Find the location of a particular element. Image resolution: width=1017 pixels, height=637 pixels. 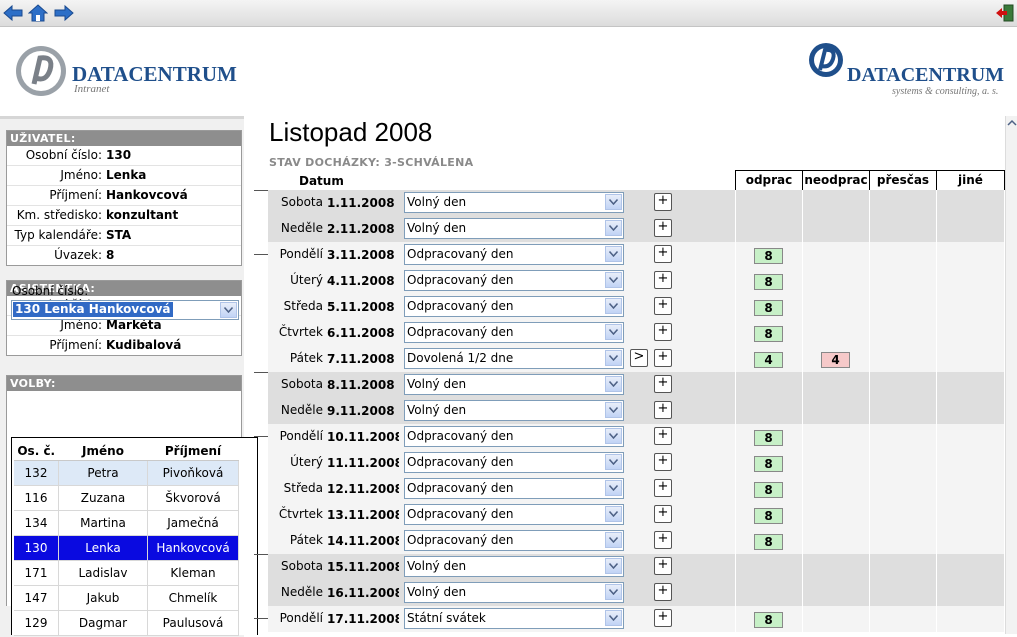

dropdown-option: 171 Ladislav Kleman is located at coordinates (126, 573).